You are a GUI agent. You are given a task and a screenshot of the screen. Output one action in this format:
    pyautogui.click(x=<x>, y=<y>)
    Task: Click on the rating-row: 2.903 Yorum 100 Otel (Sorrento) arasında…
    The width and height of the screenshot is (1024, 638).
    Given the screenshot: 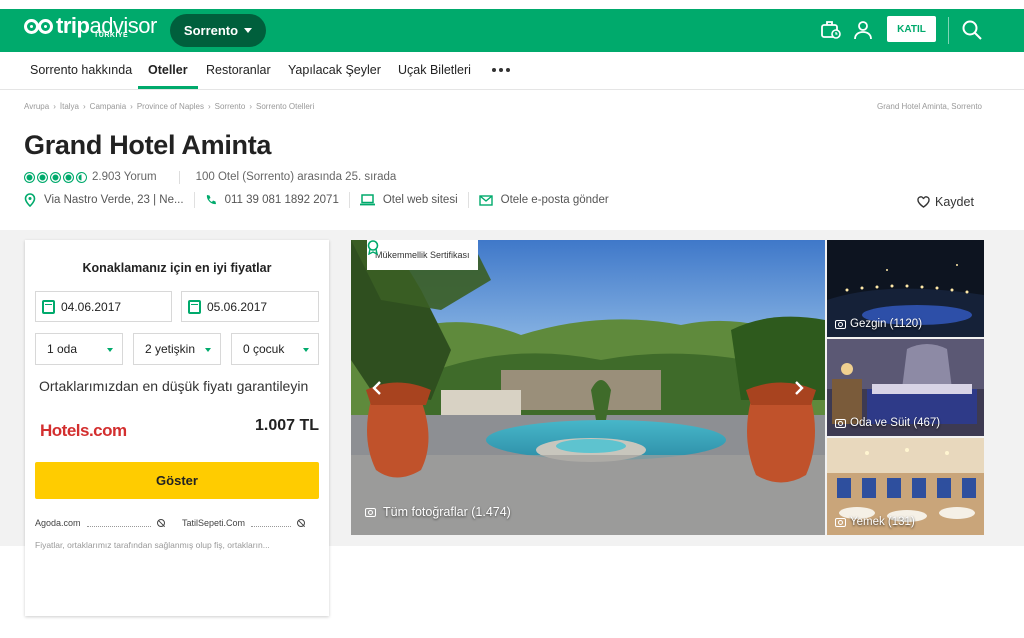 What is the action you would take?
    pyautogui.click(x=210, y=177)
    